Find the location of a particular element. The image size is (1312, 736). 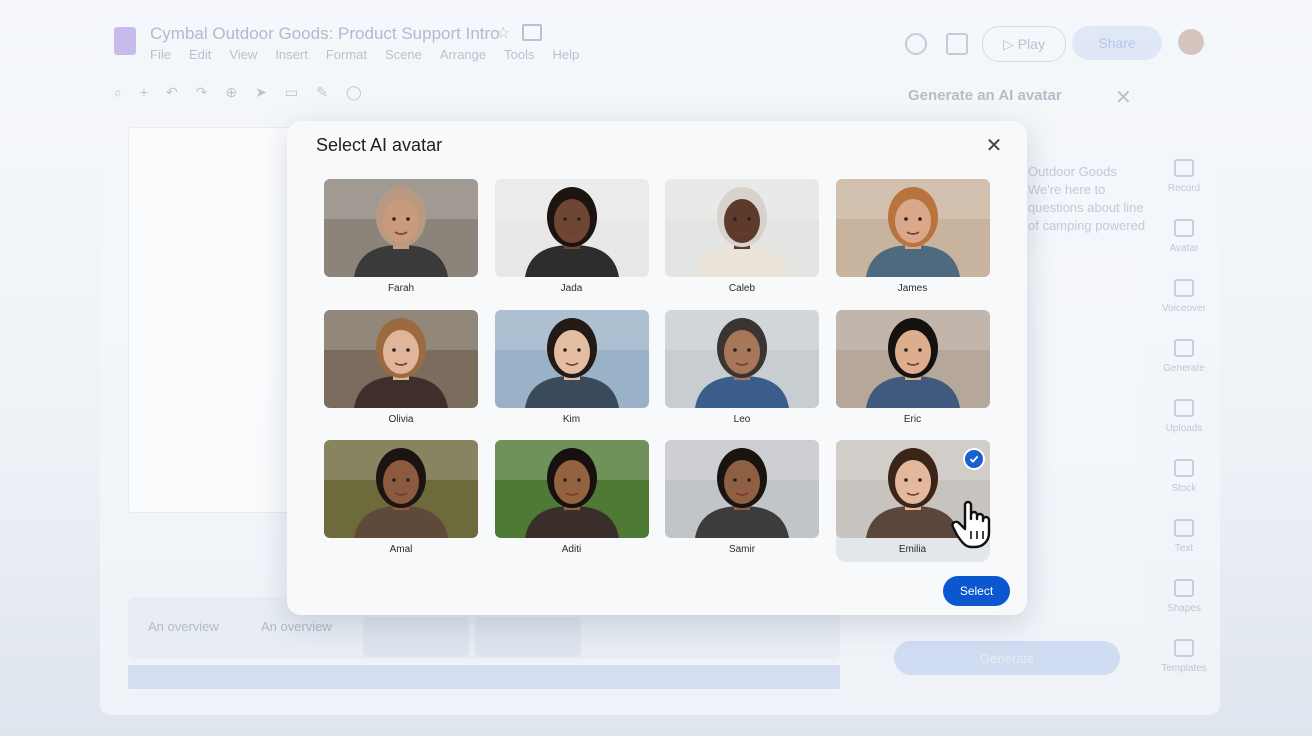

avatar-name: Olivia is located at coordinates (401, 419).